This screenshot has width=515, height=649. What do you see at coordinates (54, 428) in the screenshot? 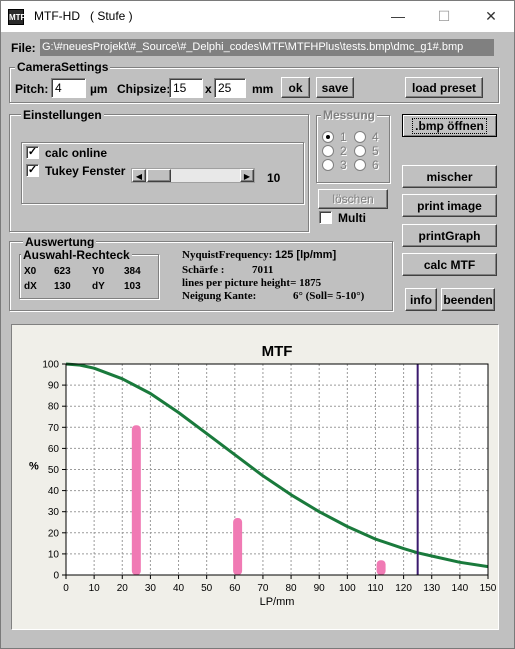
I see `y-tick-label: 70` at bounding box center [54, 428].